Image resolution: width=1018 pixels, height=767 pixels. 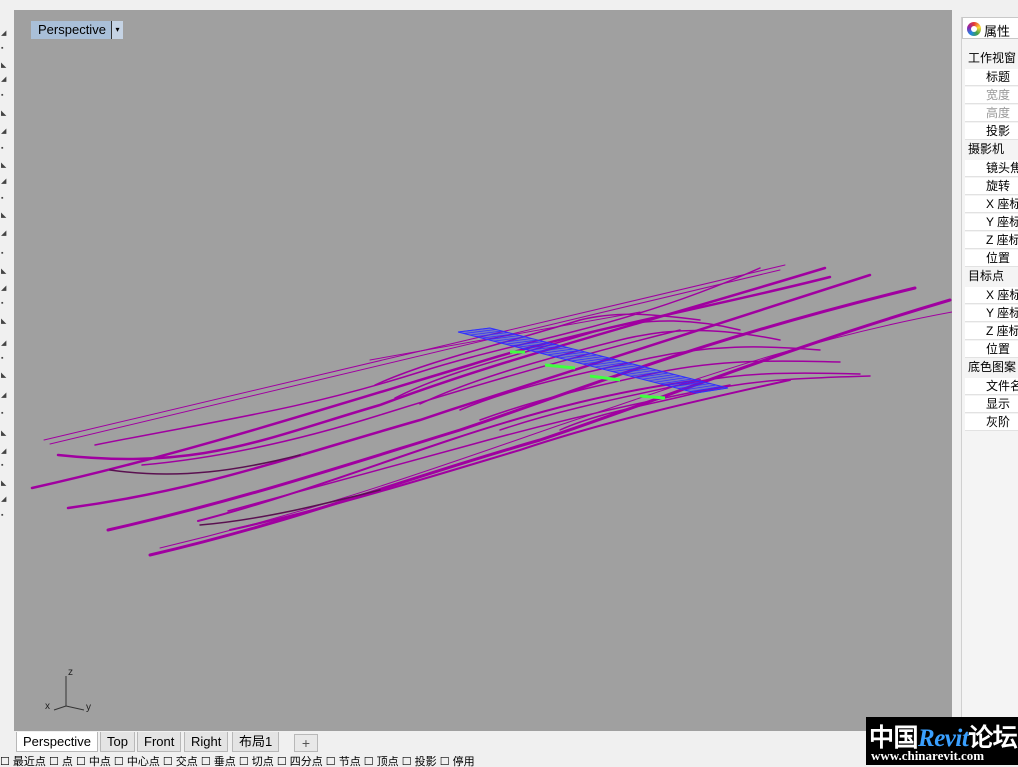 I want to click on property-row: 高度, so click(x=991, y=113).